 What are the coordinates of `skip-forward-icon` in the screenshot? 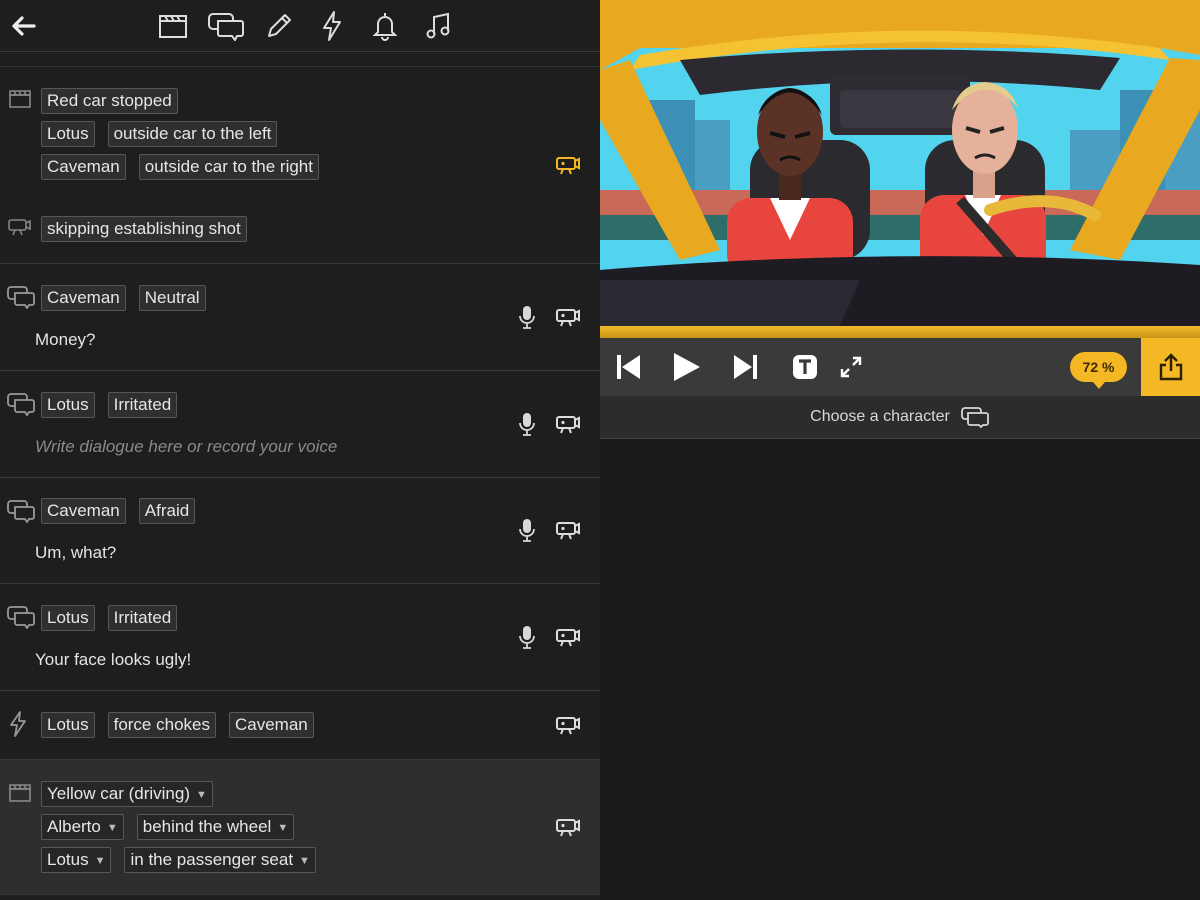 It's located at (745, 367).